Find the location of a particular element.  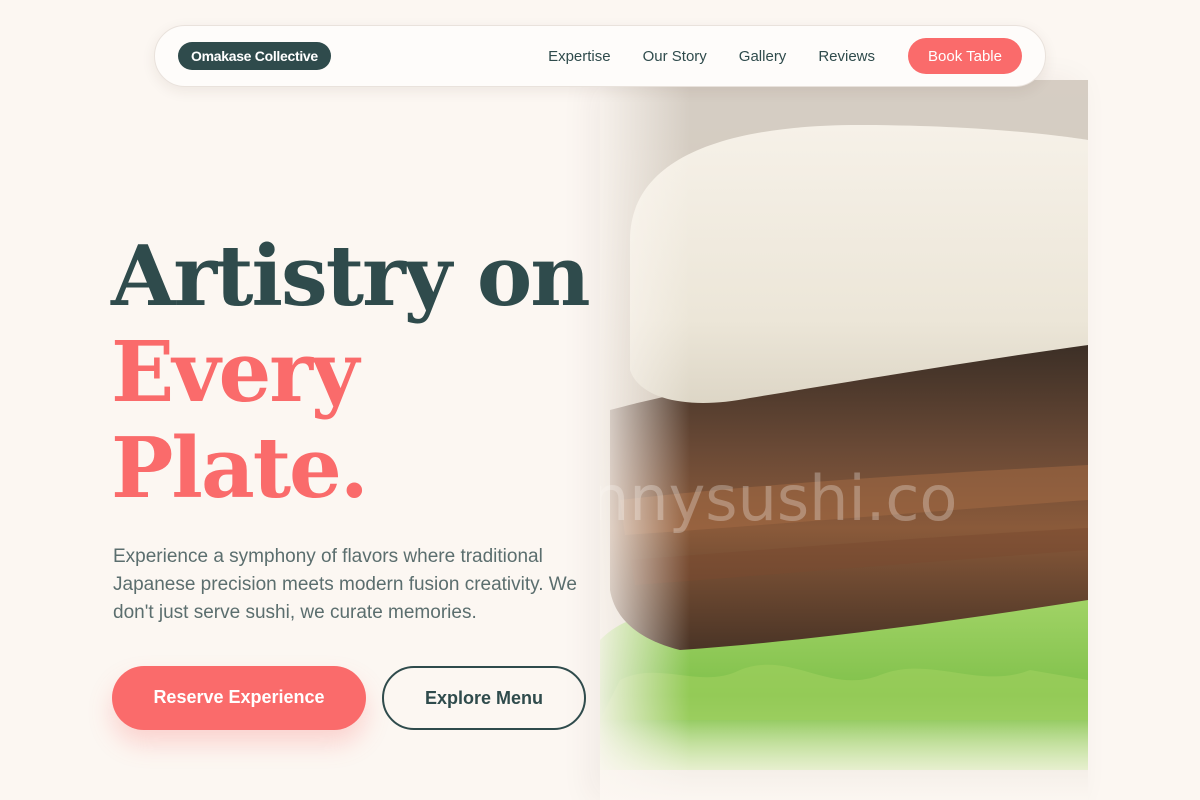

brand-logo: Omakase Collective is located at coordinates (254, 56).